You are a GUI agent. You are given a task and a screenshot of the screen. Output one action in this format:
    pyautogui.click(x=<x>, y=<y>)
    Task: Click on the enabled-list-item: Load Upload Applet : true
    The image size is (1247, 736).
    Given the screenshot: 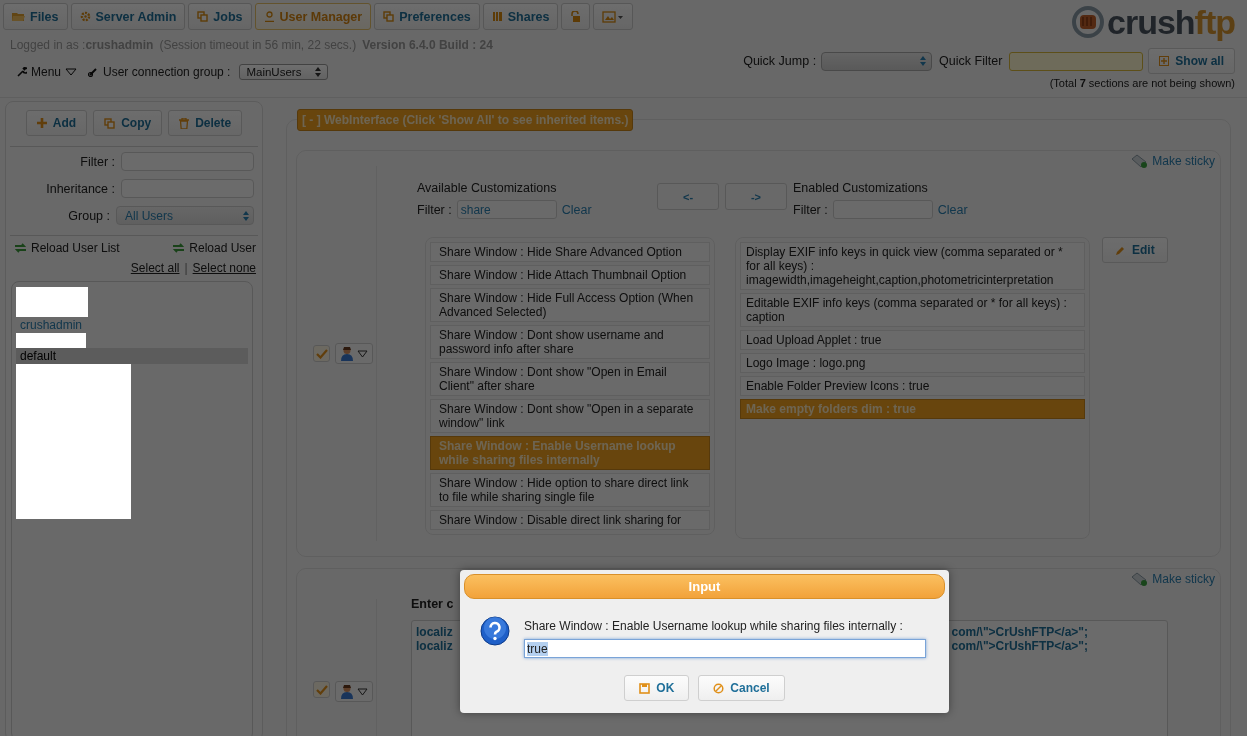 What is the action you would take?
    pyautogui.click(x=912, y=340)
    